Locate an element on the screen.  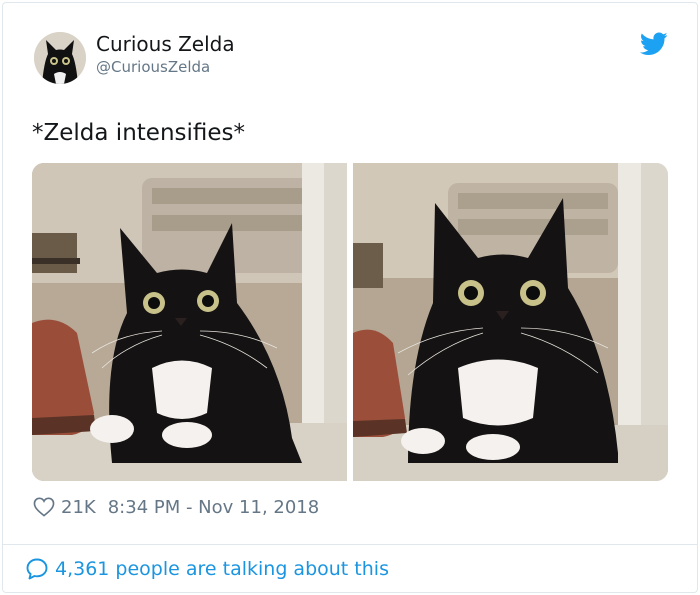
author-name: Curious Zelda is located at coordinates (165, 44).